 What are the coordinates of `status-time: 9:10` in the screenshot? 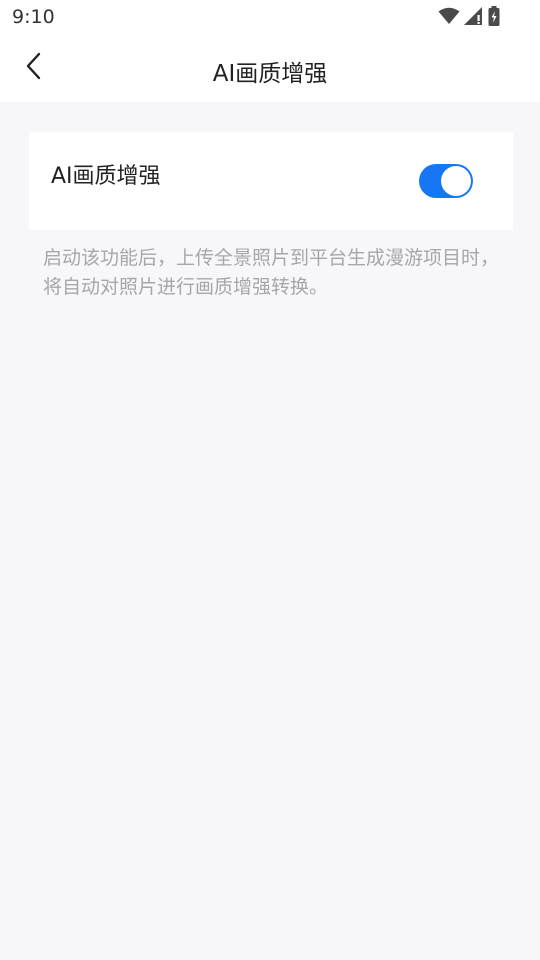 It's located at (33, 17).